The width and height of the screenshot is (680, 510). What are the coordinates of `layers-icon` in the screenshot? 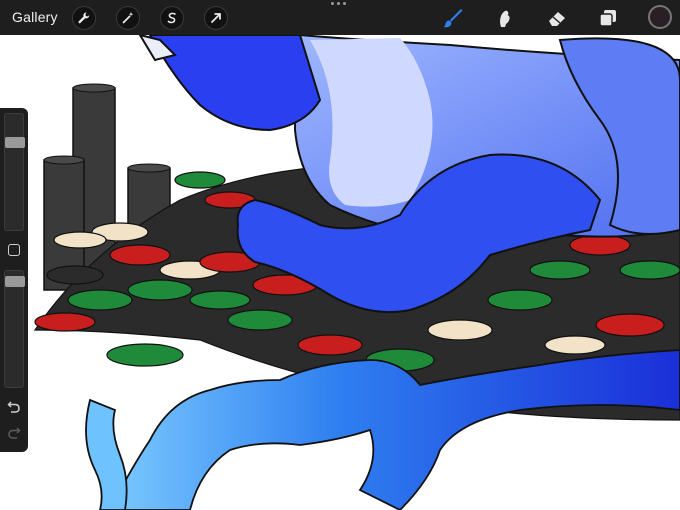 It's located at (608, 18).